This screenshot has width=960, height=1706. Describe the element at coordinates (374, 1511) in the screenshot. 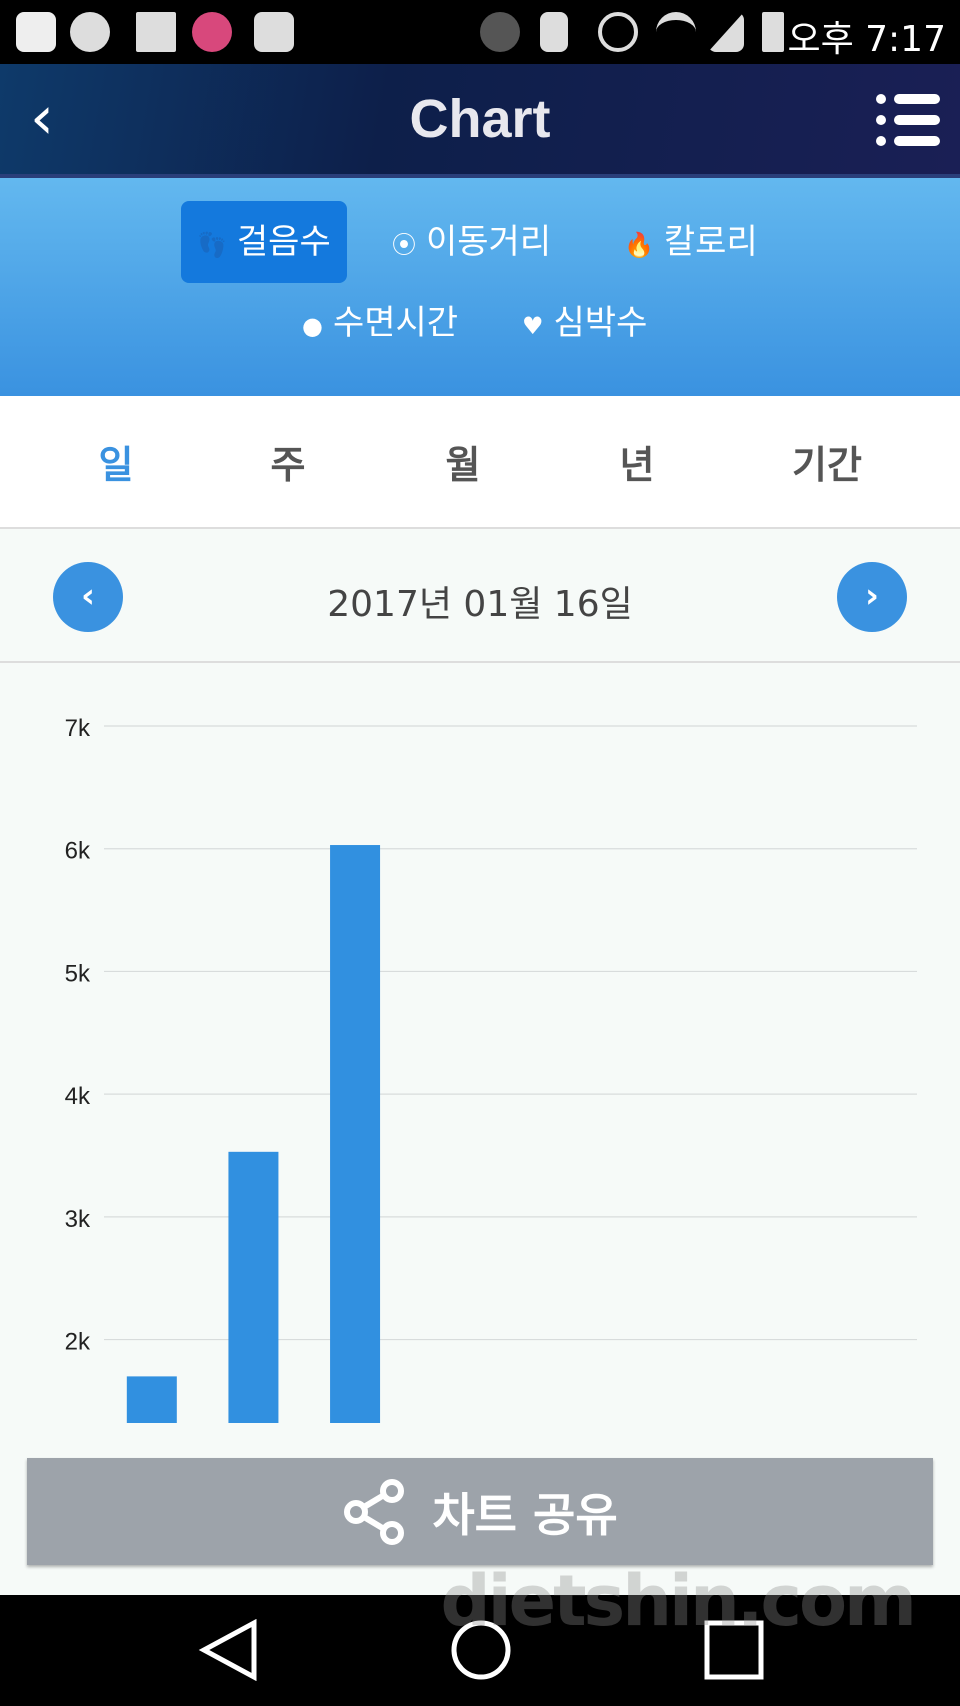

I see `share-icon` at that location.